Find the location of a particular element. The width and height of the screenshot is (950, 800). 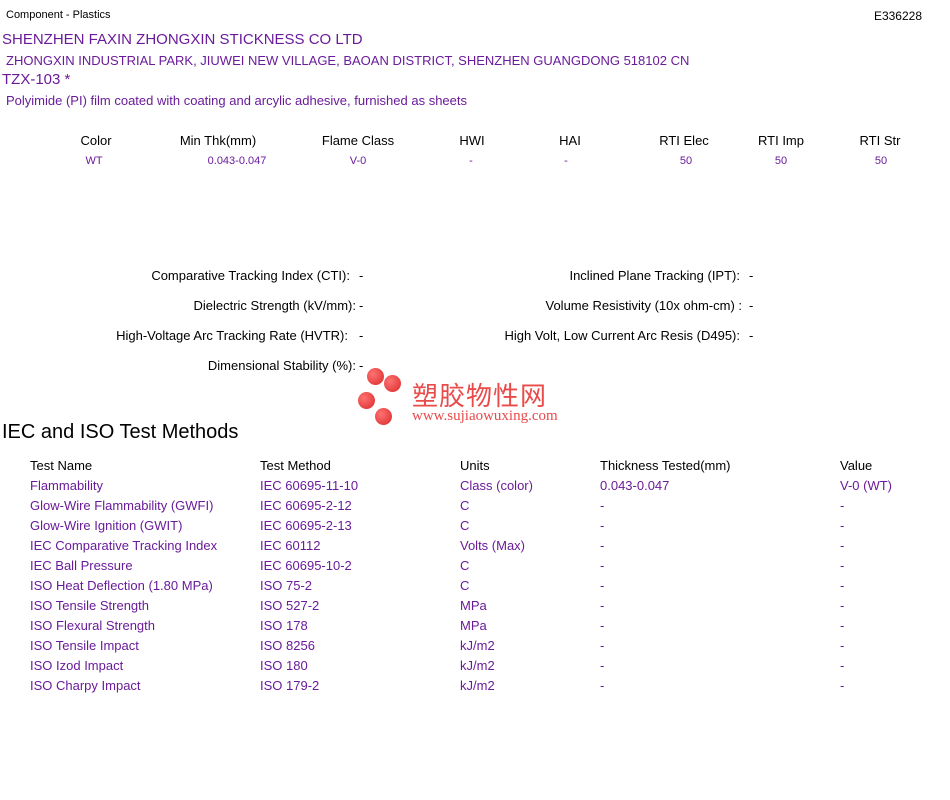

prop-header-color: Color is located at coordinates (96, 140).